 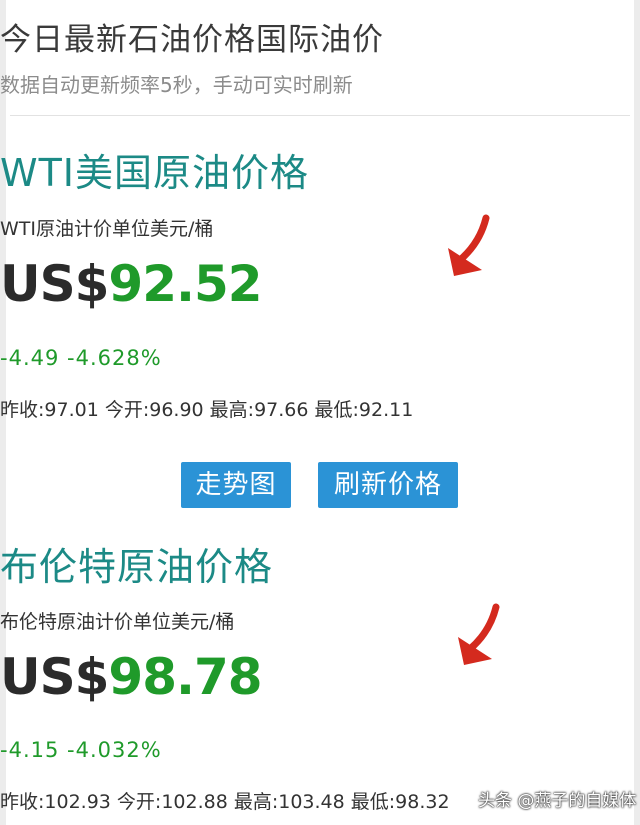 What do you see at coordinates (185, 677) in the screenshot?
I see `brent-price-value: 98.78` at bounding box center [185, 677].